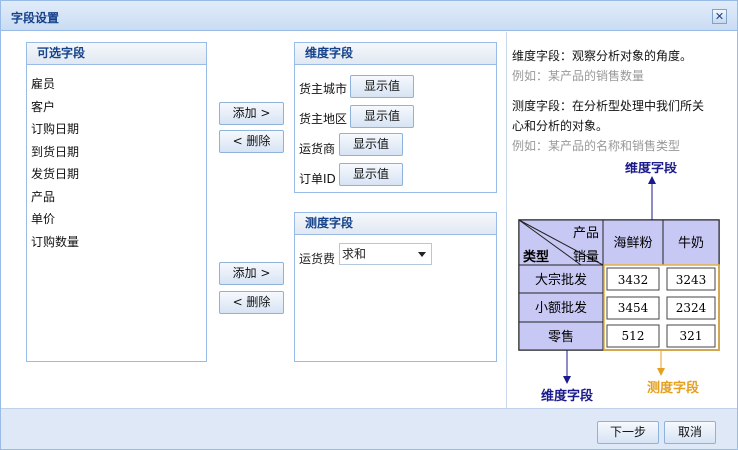 This screenshot has width=738, height=450. I want to click on available-field-item: 发货日期, so click(118, 174).